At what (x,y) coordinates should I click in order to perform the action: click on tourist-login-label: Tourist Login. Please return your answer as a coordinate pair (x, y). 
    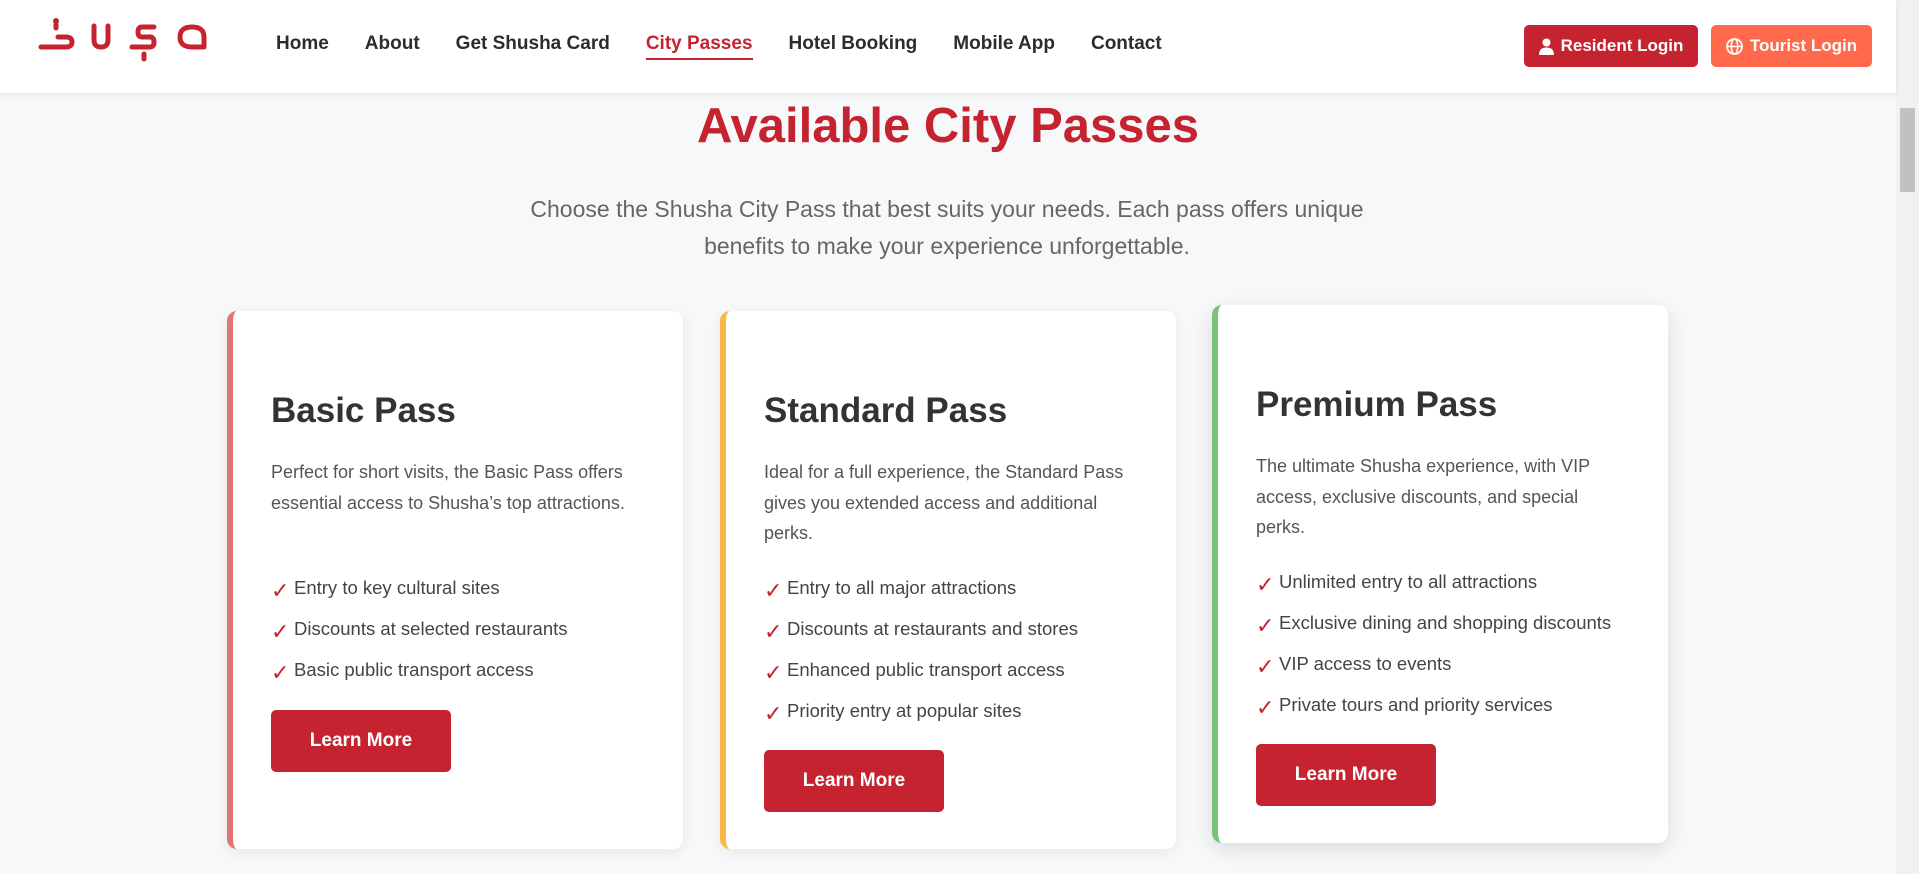
    Looking at the image, I should click on (1803, 45).